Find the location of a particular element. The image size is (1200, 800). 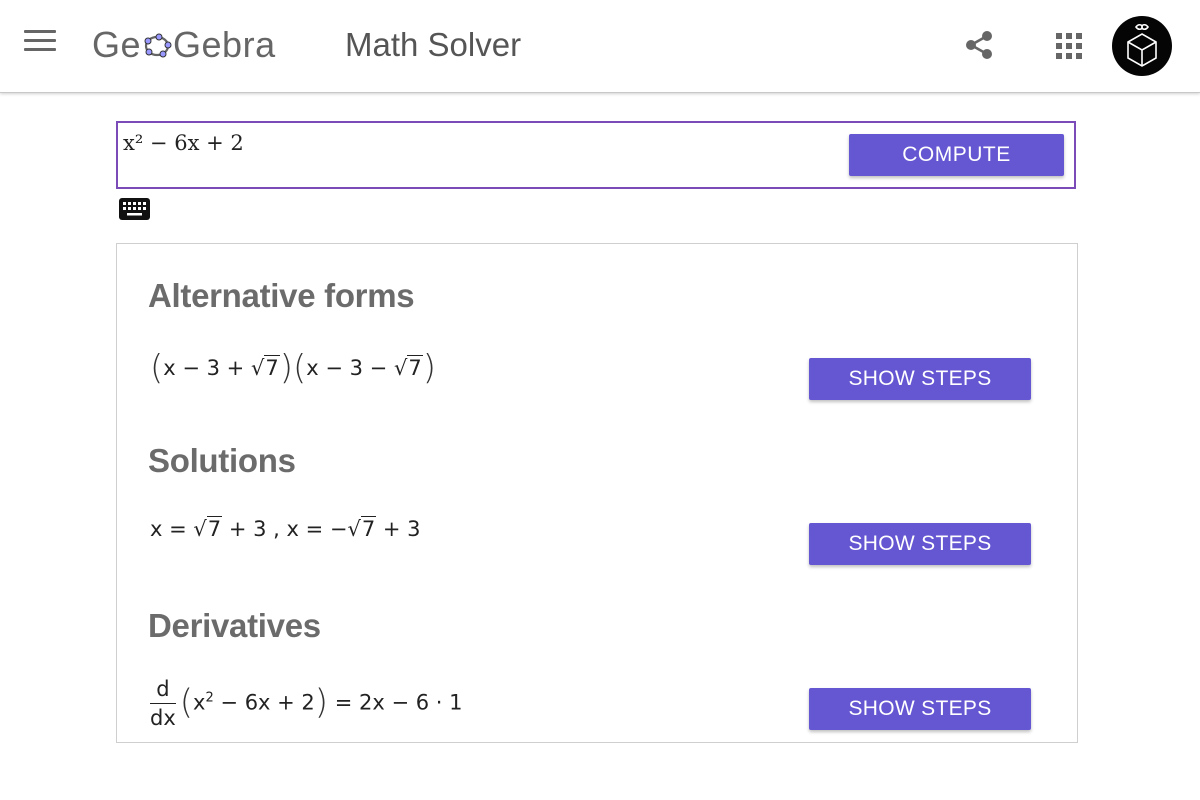

derivative-operator: d dx is located at coordinates (163, 703).